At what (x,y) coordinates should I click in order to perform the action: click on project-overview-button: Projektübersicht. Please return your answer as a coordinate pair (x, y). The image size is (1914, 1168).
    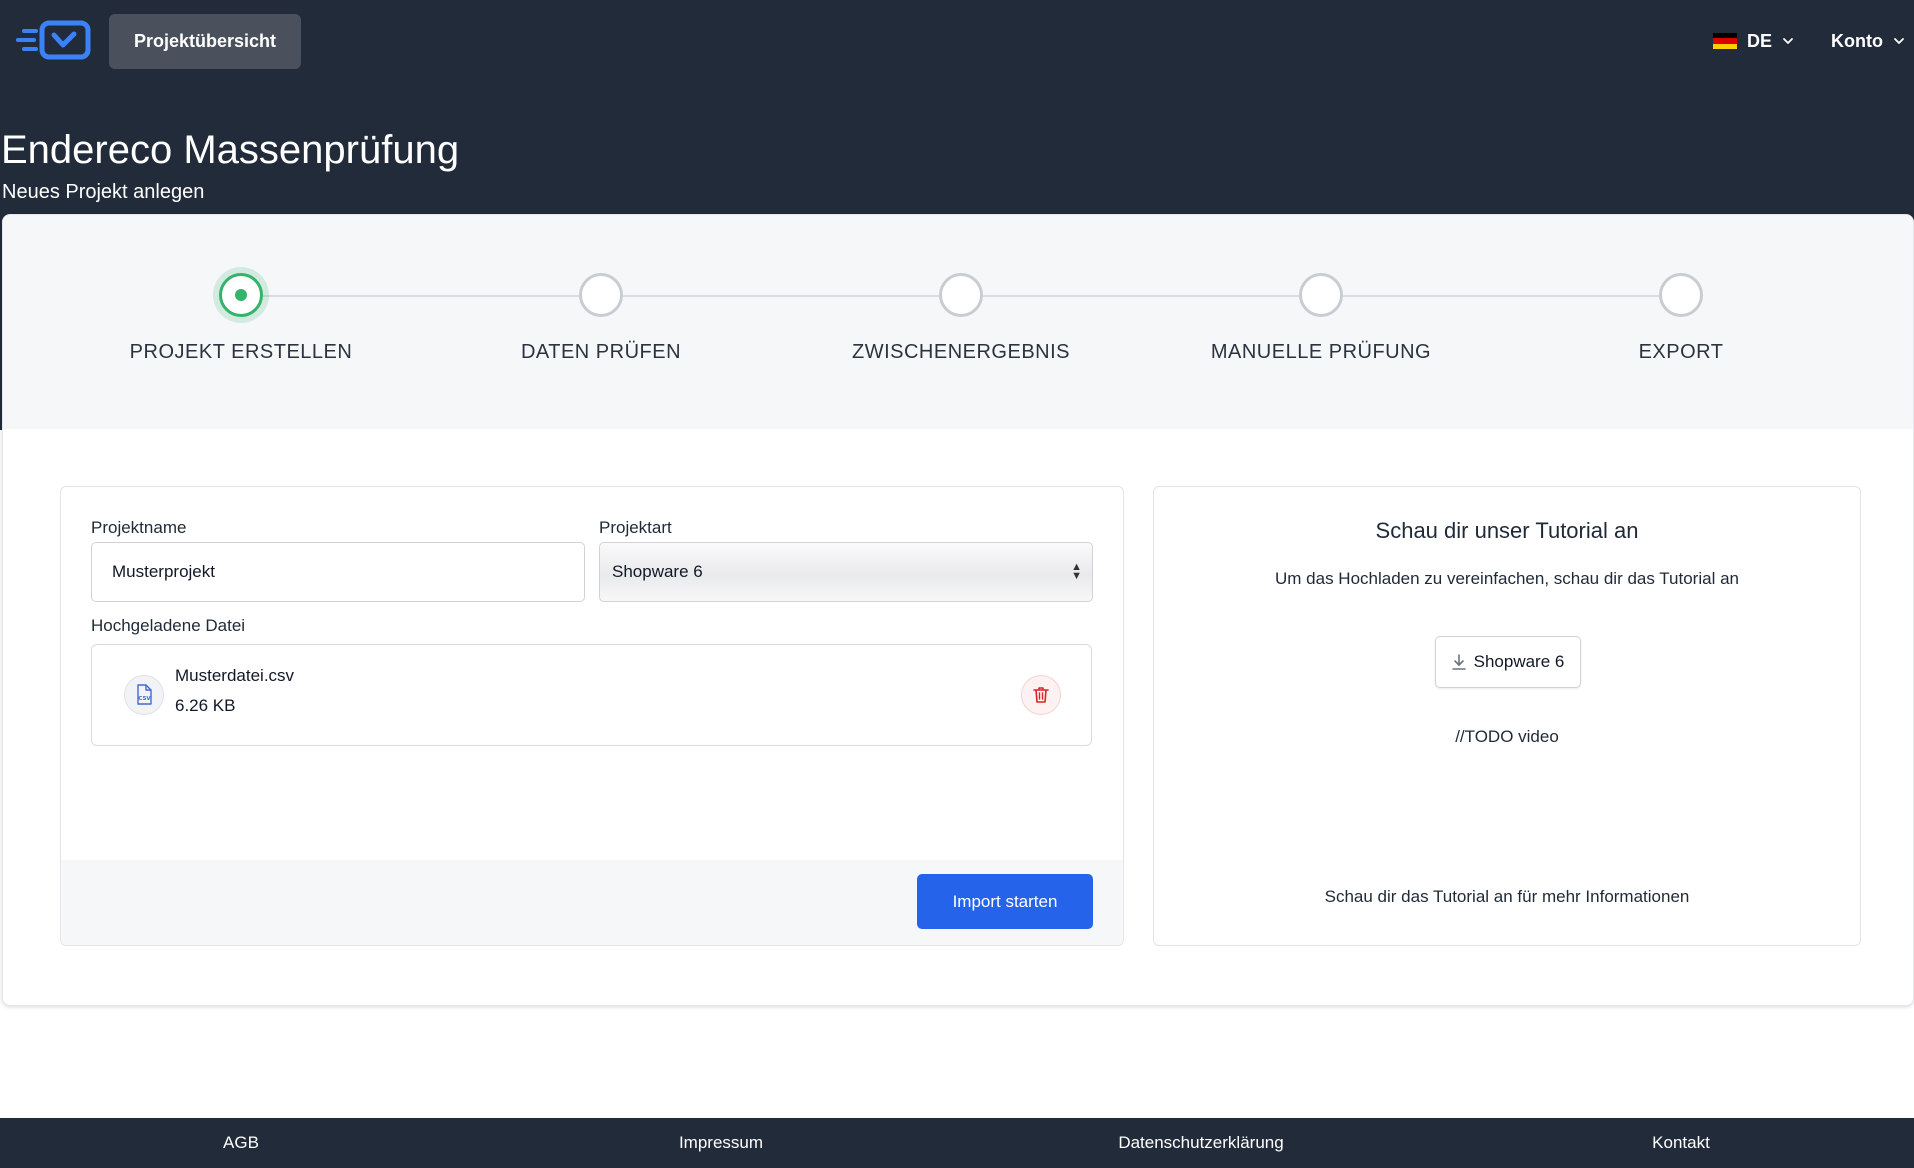
    Looking at the image, I should click on (205, 41).